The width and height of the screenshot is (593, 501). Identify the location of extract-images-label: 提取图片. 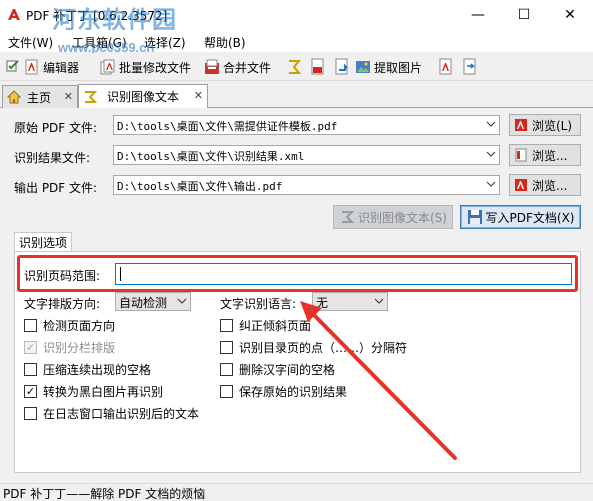
(398, 67).